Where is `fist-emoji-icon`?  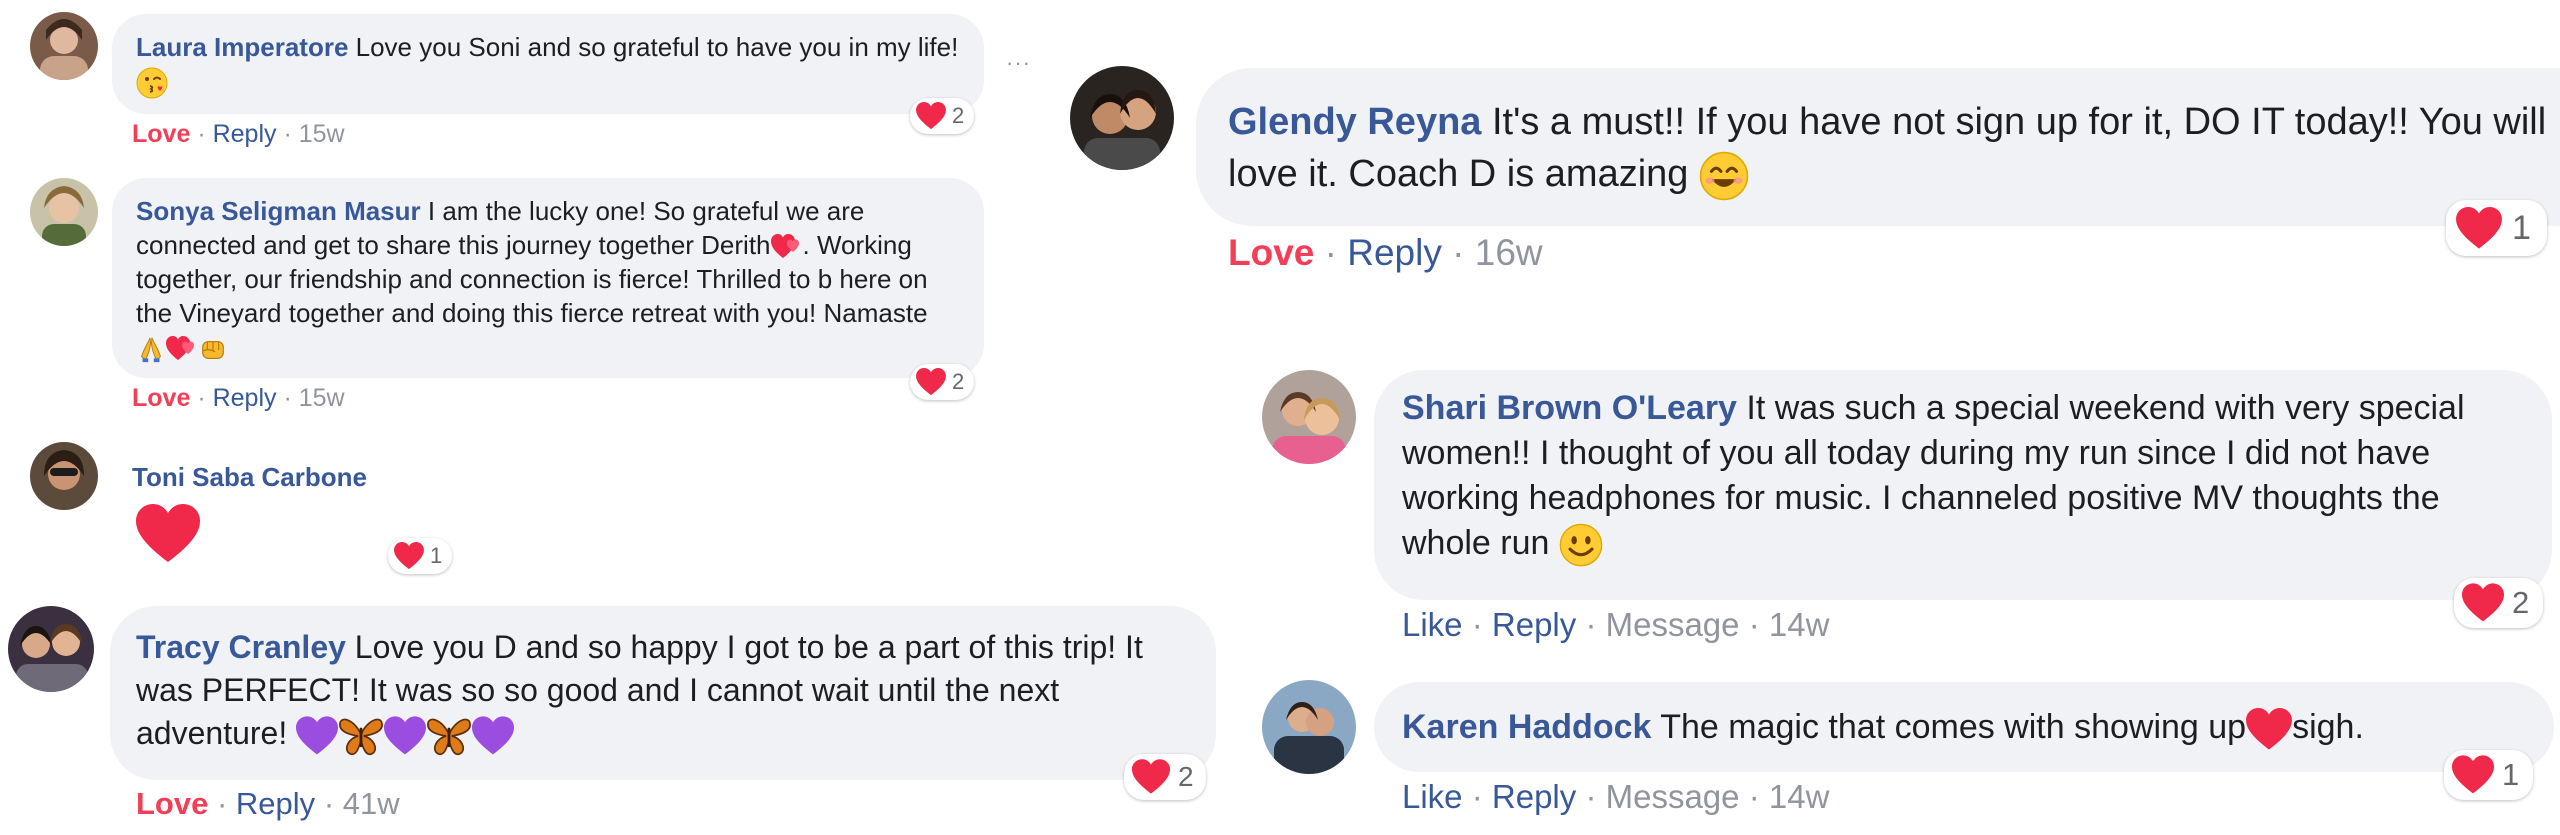
fist-emoji-icon is located at coordinates (213, 349).